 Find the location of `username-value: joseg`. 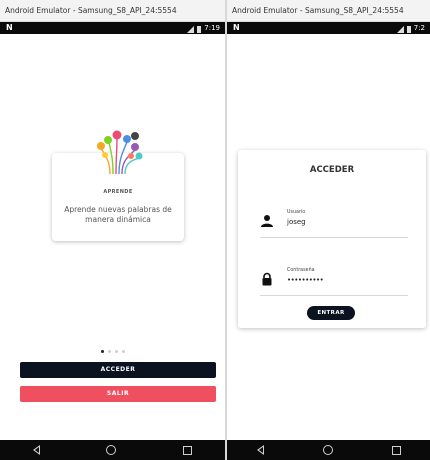

username-value: joseg is located at coordinates (296, 222).